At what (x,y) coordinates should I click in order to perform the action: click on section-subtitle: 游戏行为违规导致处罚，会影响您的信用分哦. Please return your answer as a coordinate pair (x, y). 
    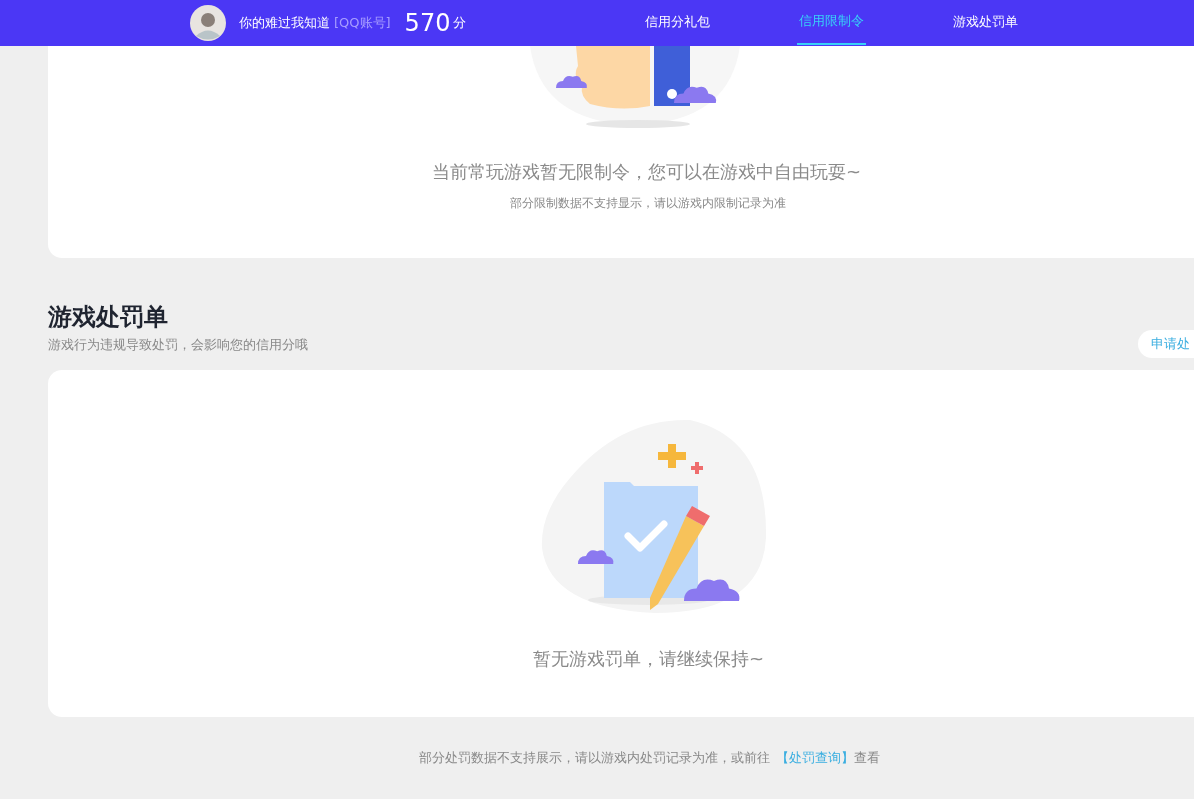
    Looking at the image, I should click on (178, 345).